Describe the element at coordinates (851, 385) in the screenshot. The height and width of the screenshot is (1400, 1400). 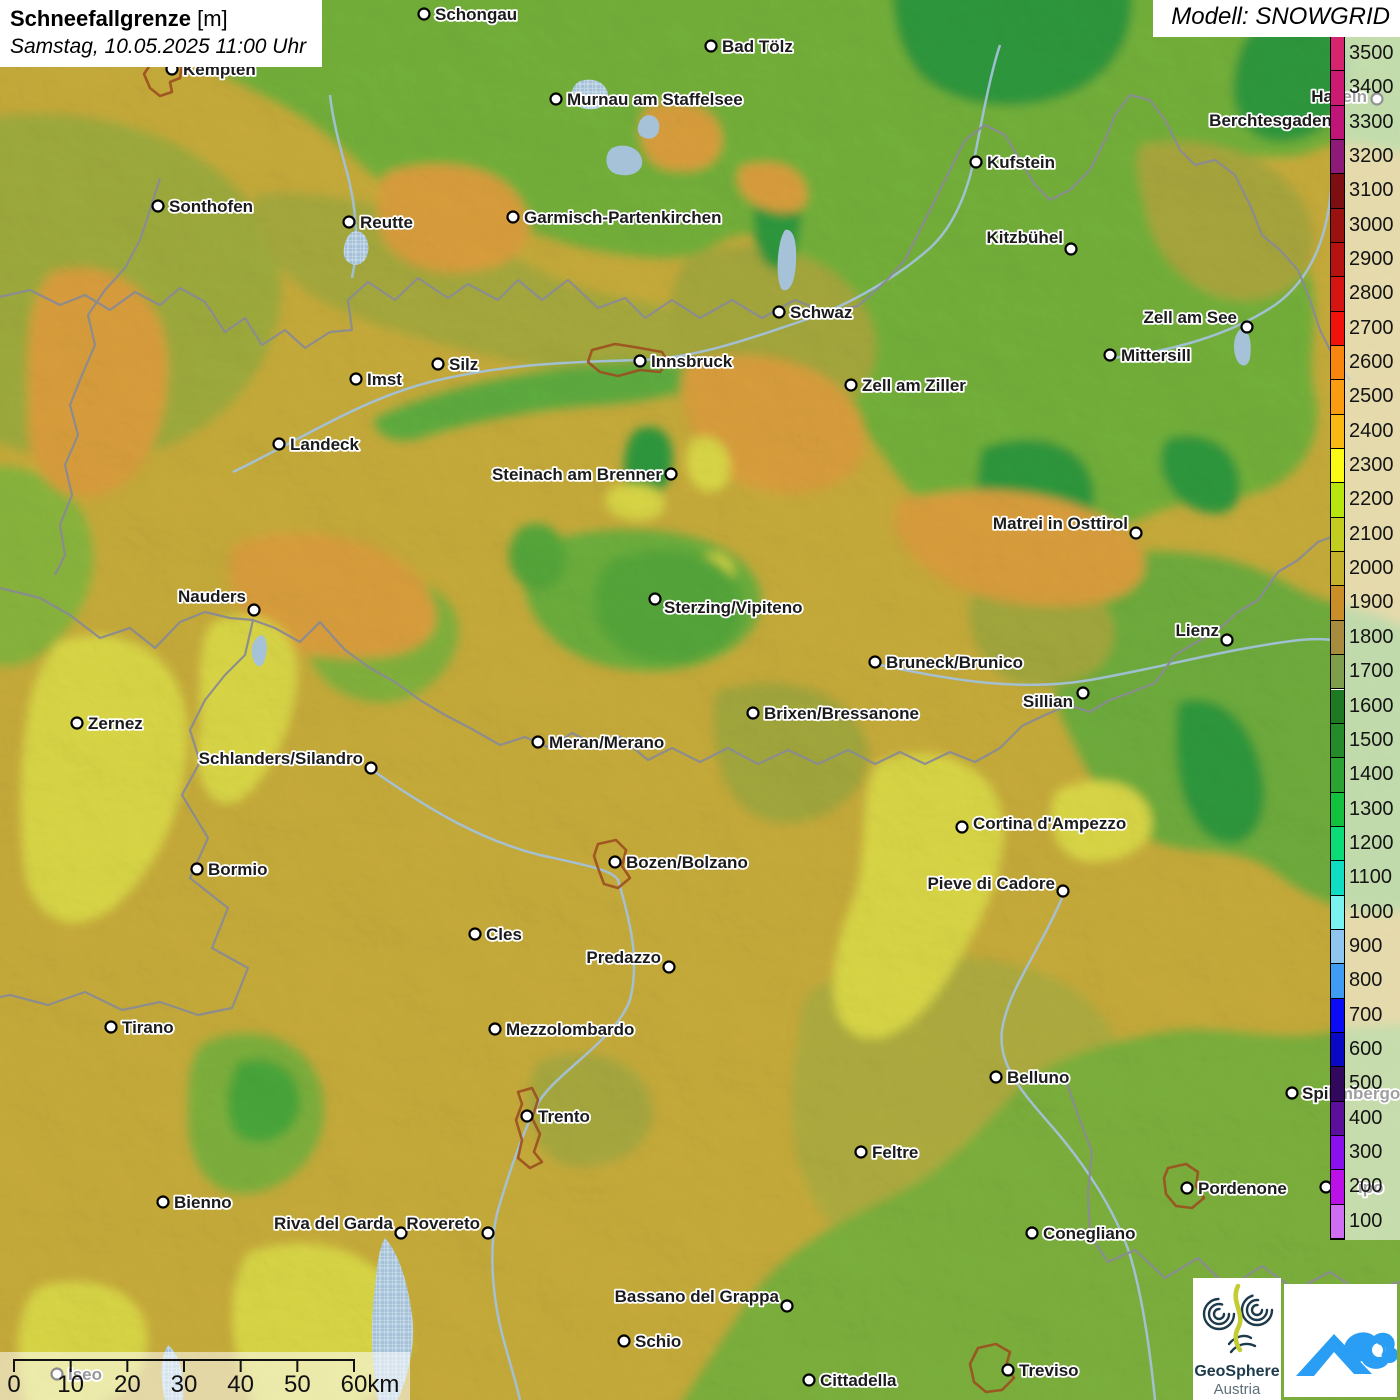
I see `city-marker-zell-am-ziller` at that location.